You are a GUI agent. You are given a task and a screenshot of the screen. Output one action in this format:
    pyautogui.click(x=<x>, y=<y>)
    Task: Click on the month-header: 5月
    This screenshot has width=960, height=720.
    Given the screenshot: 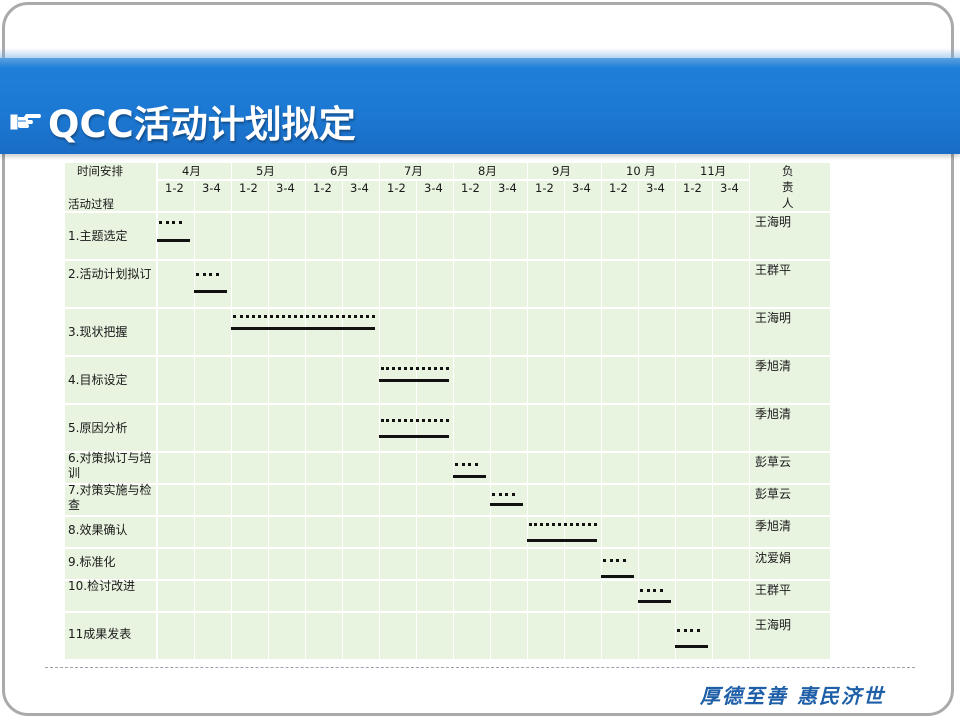 What is the action you would take?
    pyautogui.click(x=265, y=171)
    